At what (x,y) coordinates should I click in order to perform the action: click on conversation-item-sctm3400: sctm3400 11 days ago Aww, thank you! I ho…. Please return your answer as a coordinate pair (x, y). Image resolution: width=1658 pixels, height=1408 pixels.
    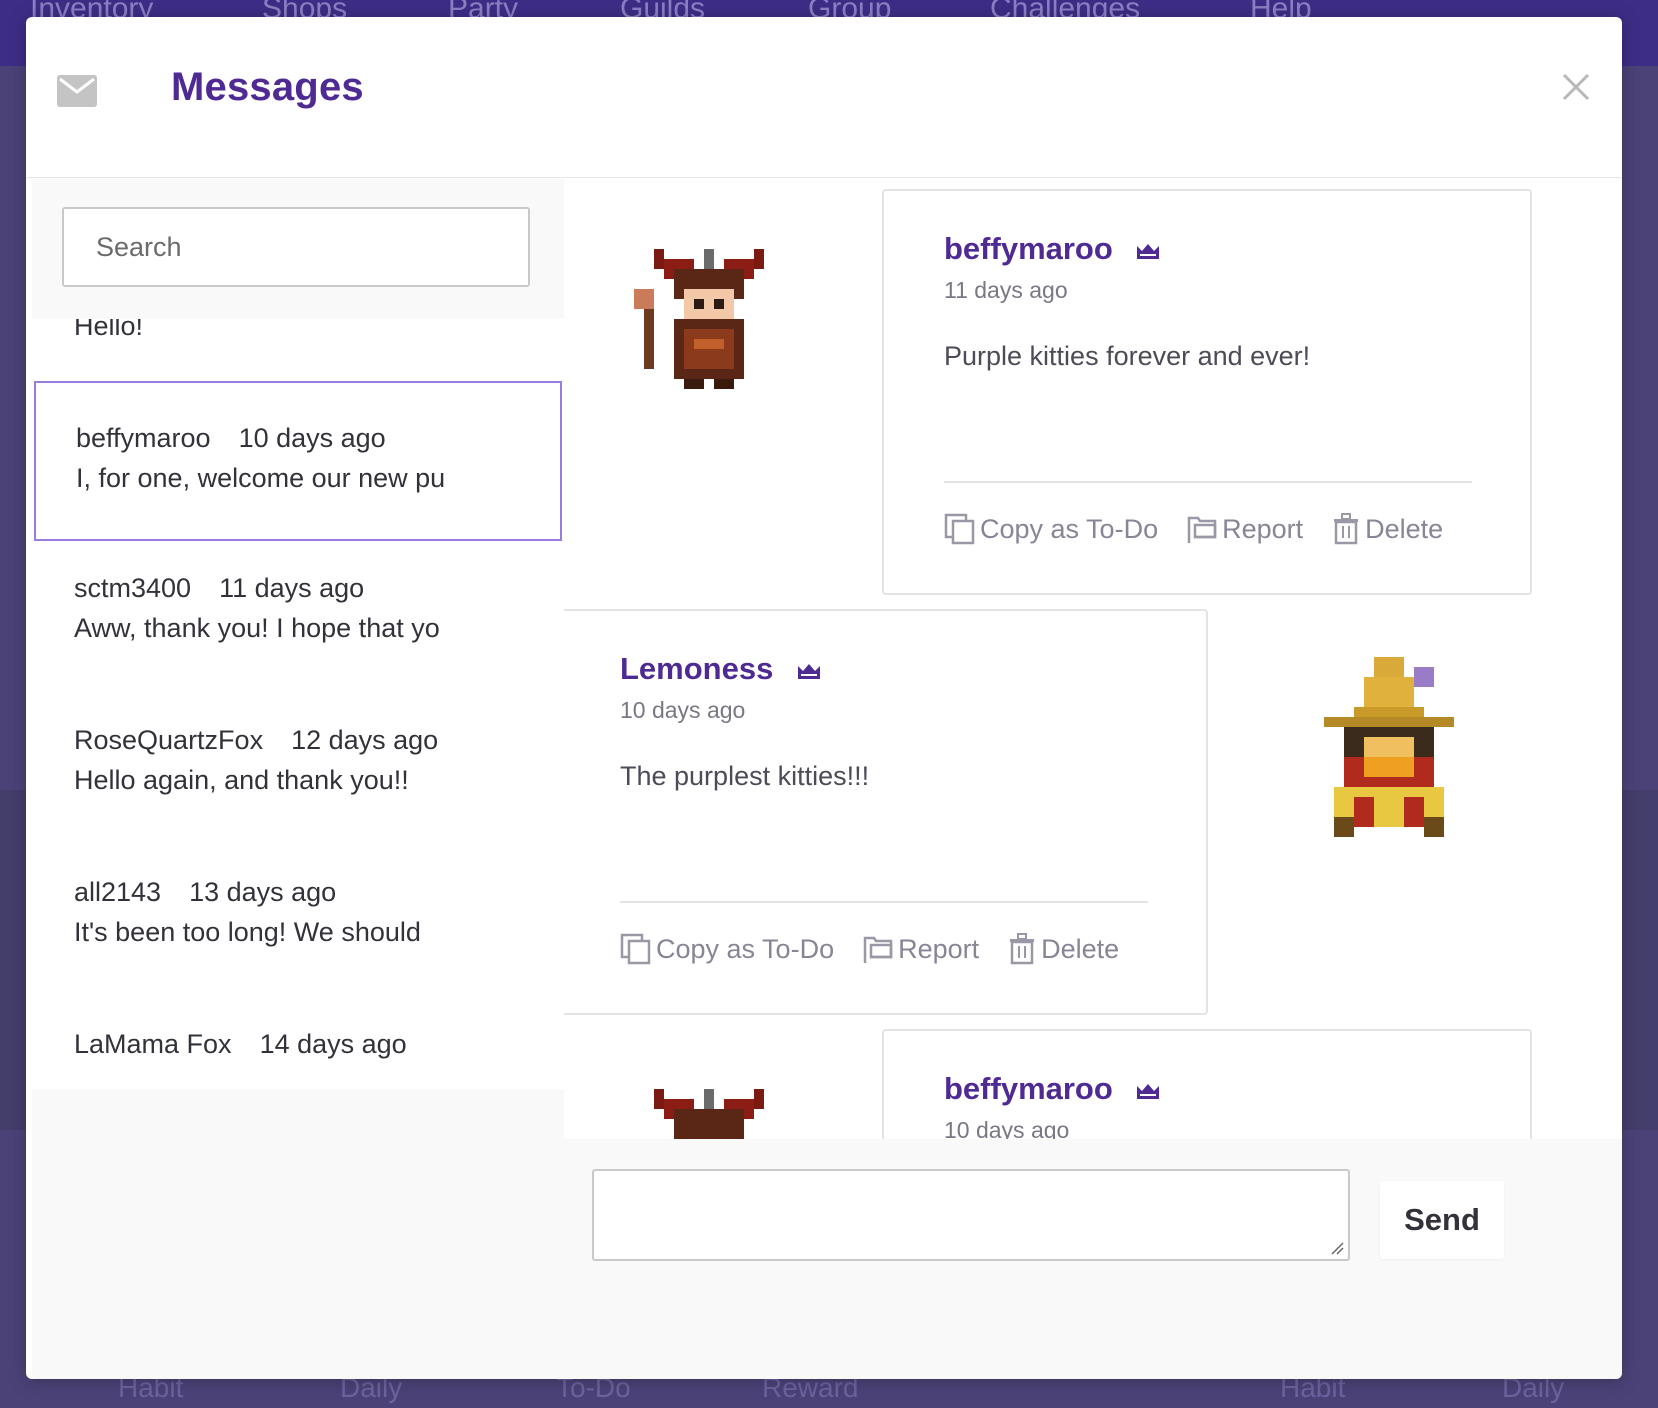
    Looking at the image, I should click on (298, 613).